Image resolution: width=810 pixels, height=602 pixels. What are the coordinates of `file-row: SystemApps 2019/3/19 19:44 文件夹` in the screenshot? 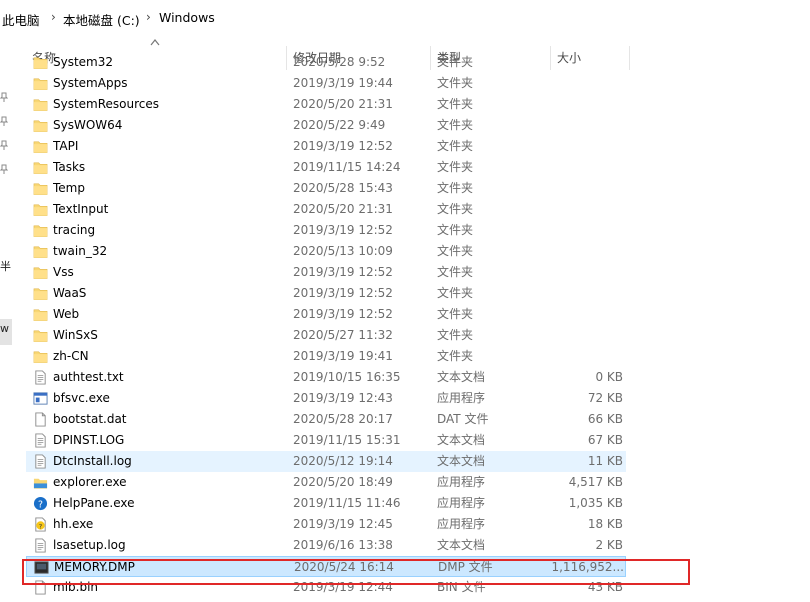 It's located at (326, 83).